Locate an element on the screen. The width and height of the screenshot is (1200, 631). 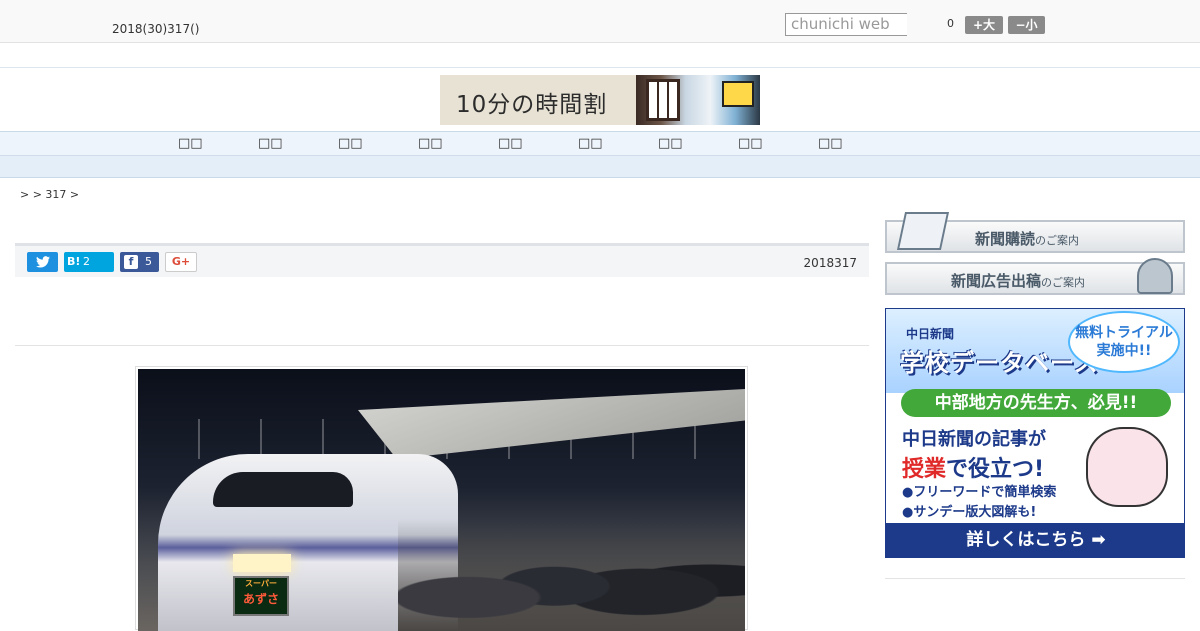
header-banner: 10分の時間割 is located at coordinates (600, 100).